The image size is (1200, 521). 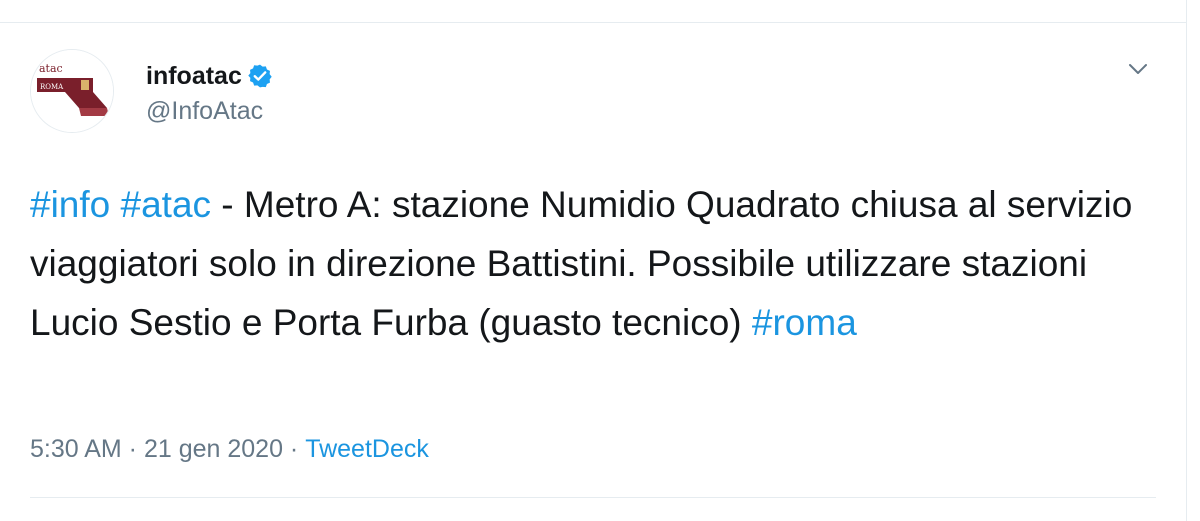 I want to click on hashtag-roma: #roma, so click(x=804, y=322).